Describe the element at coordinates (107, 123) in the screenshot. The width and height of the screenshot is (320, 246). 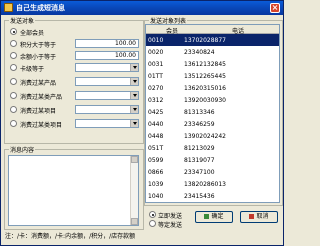
I see `service-category-select` at that location.